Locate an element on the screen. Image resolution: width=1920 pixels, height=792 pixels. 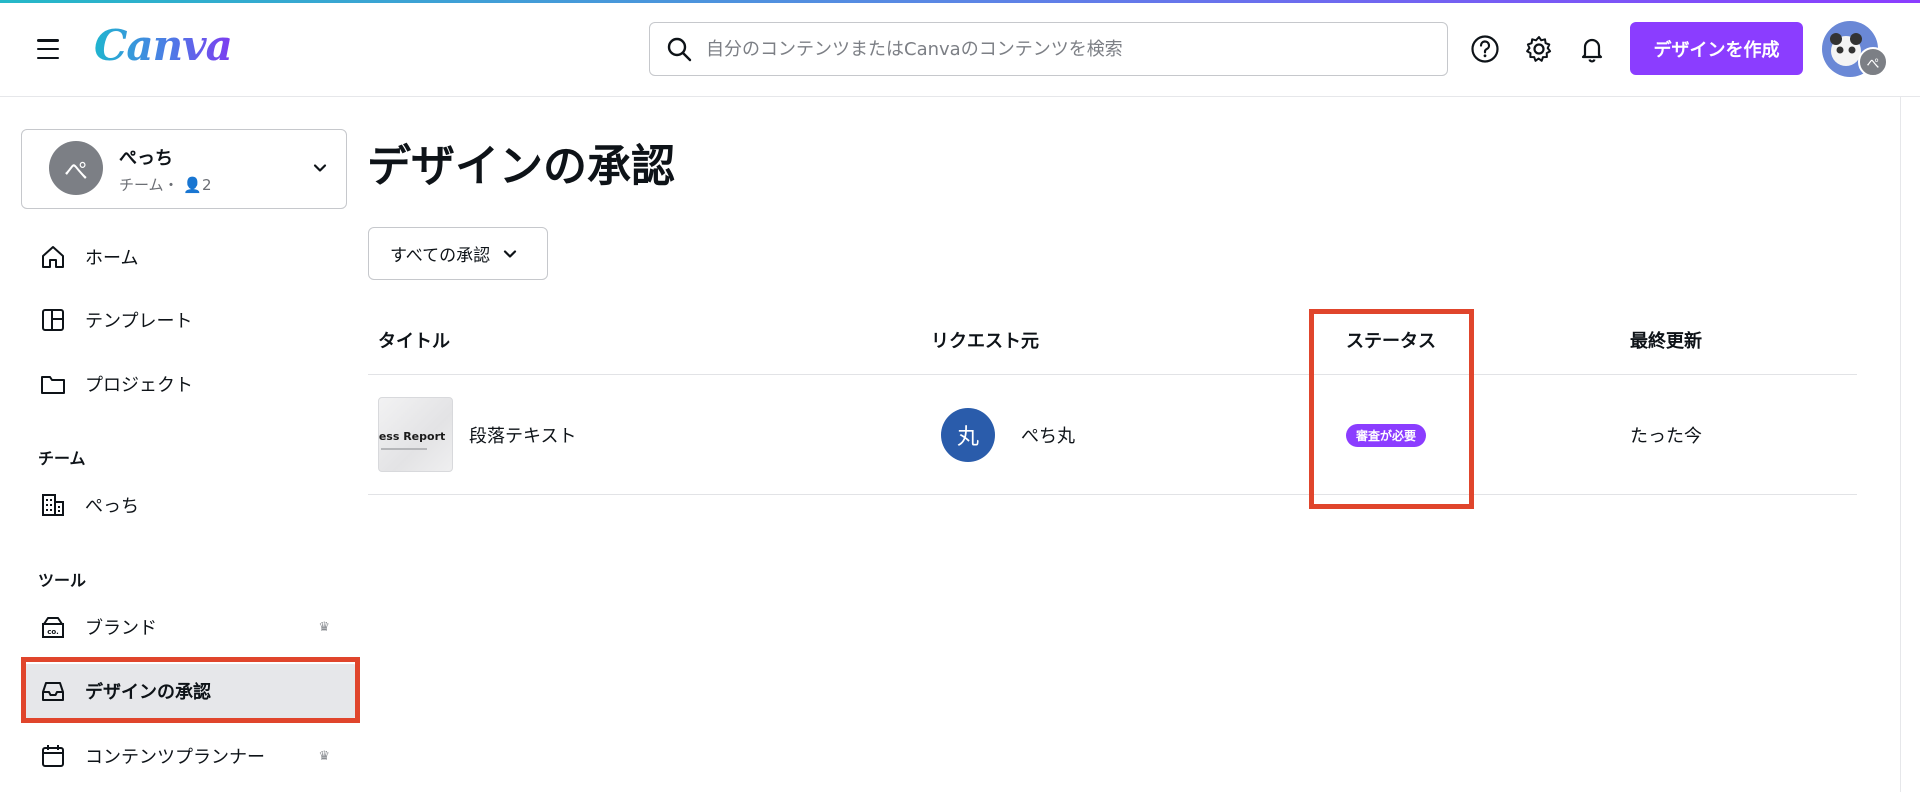
create-design-button: デザインを作成 is located at coordinates (1716, 48).